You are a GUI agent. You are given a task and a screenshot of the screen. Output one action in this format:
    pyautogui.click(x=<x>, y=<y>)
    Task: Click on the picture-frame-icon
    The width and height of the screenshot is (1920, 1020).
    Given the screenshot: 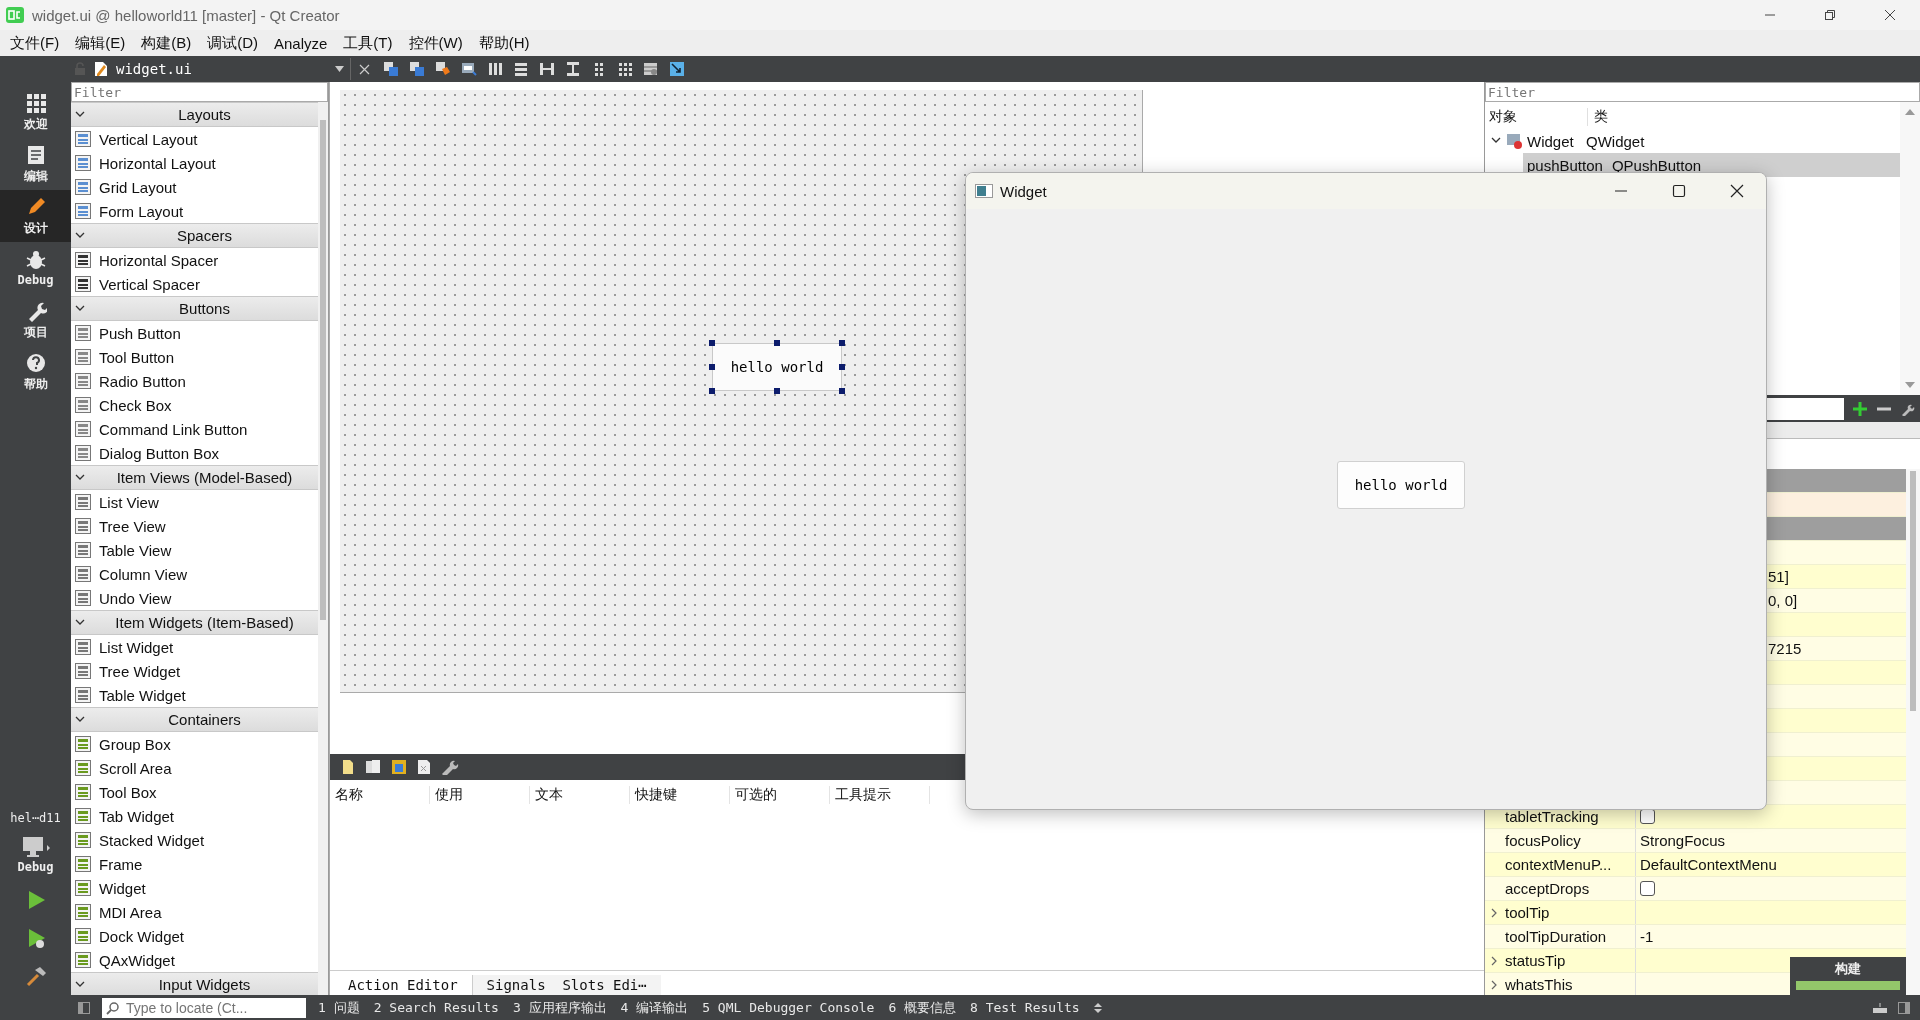 What is the action you would take?
    pyautogui.click(x=677, y=69)
    